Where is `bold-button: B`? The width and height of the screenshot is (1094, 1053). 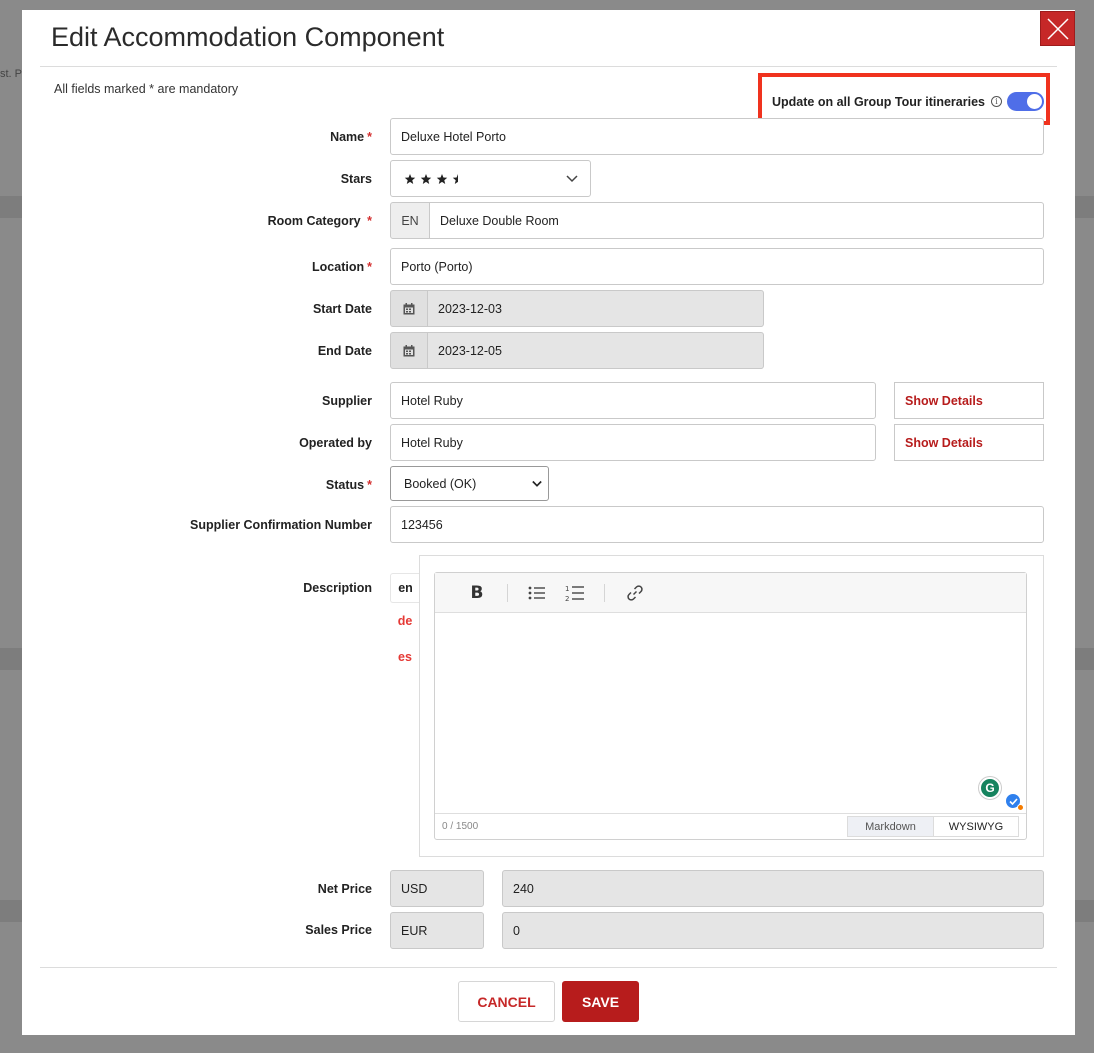 bold-button: B is located at coordinates (477, 593).